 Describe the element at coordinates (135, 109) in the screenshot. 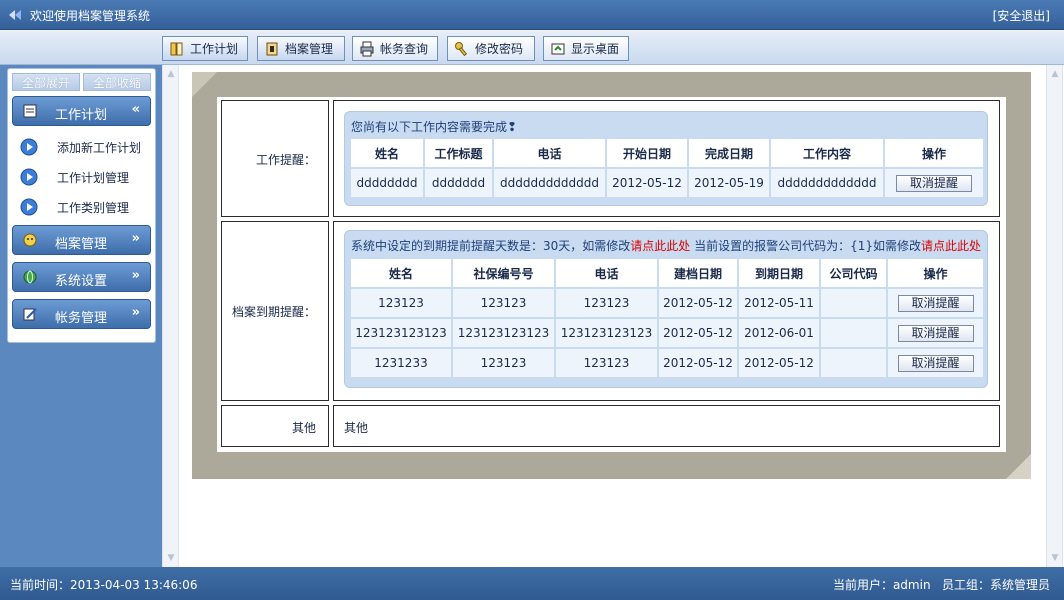

I see `chevron-up-icon: «` at that location.